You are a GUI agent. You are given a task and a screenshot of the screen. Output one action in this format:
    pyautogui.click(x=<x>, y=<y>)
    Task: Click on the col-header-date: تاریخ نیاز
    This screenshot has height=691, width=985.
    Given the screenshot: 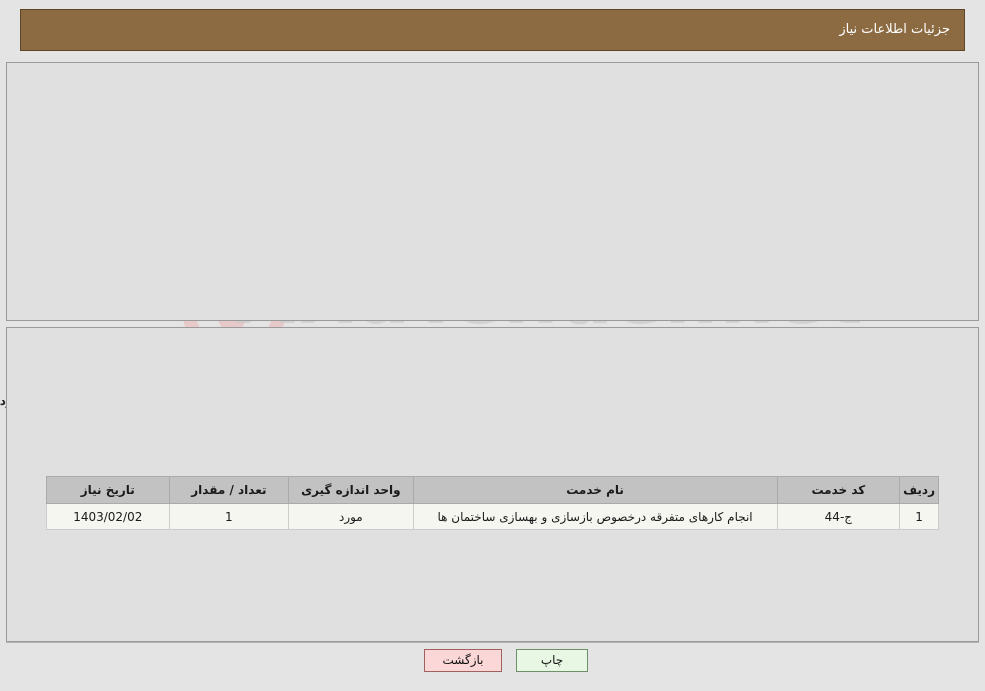 What is the action you would take?
    pyautogui.click(x=108, y=490)
    